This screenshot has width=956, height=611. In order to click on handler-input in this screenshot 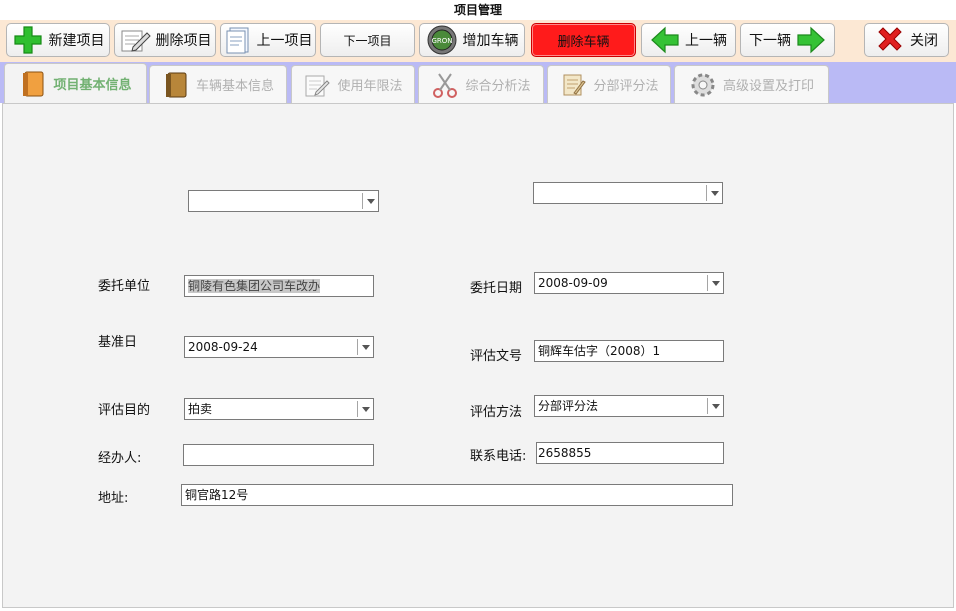, I will do `click(278, 455)`.